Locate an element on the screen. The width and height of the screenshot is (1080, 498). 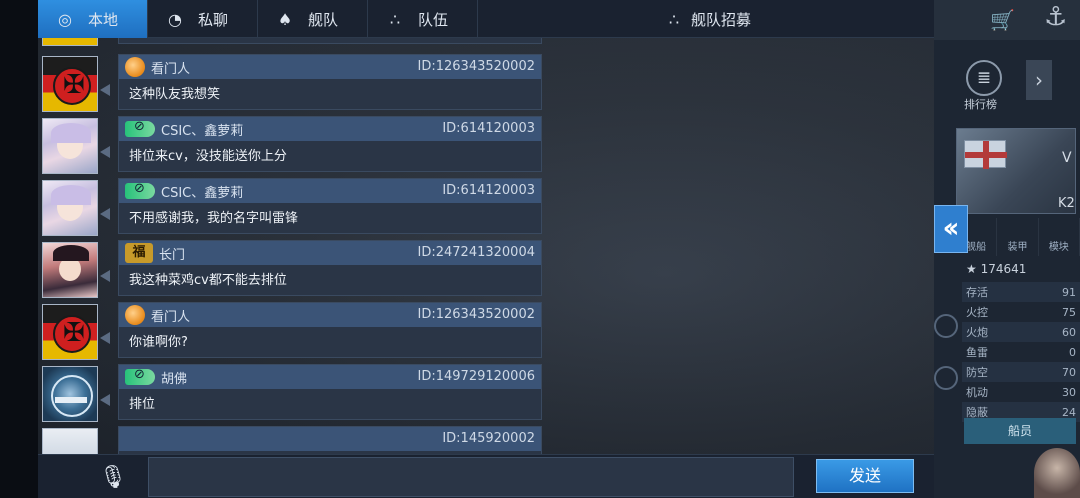
message-header: 胡佛 ID:149729120006 is located at coordinates (330, 377).